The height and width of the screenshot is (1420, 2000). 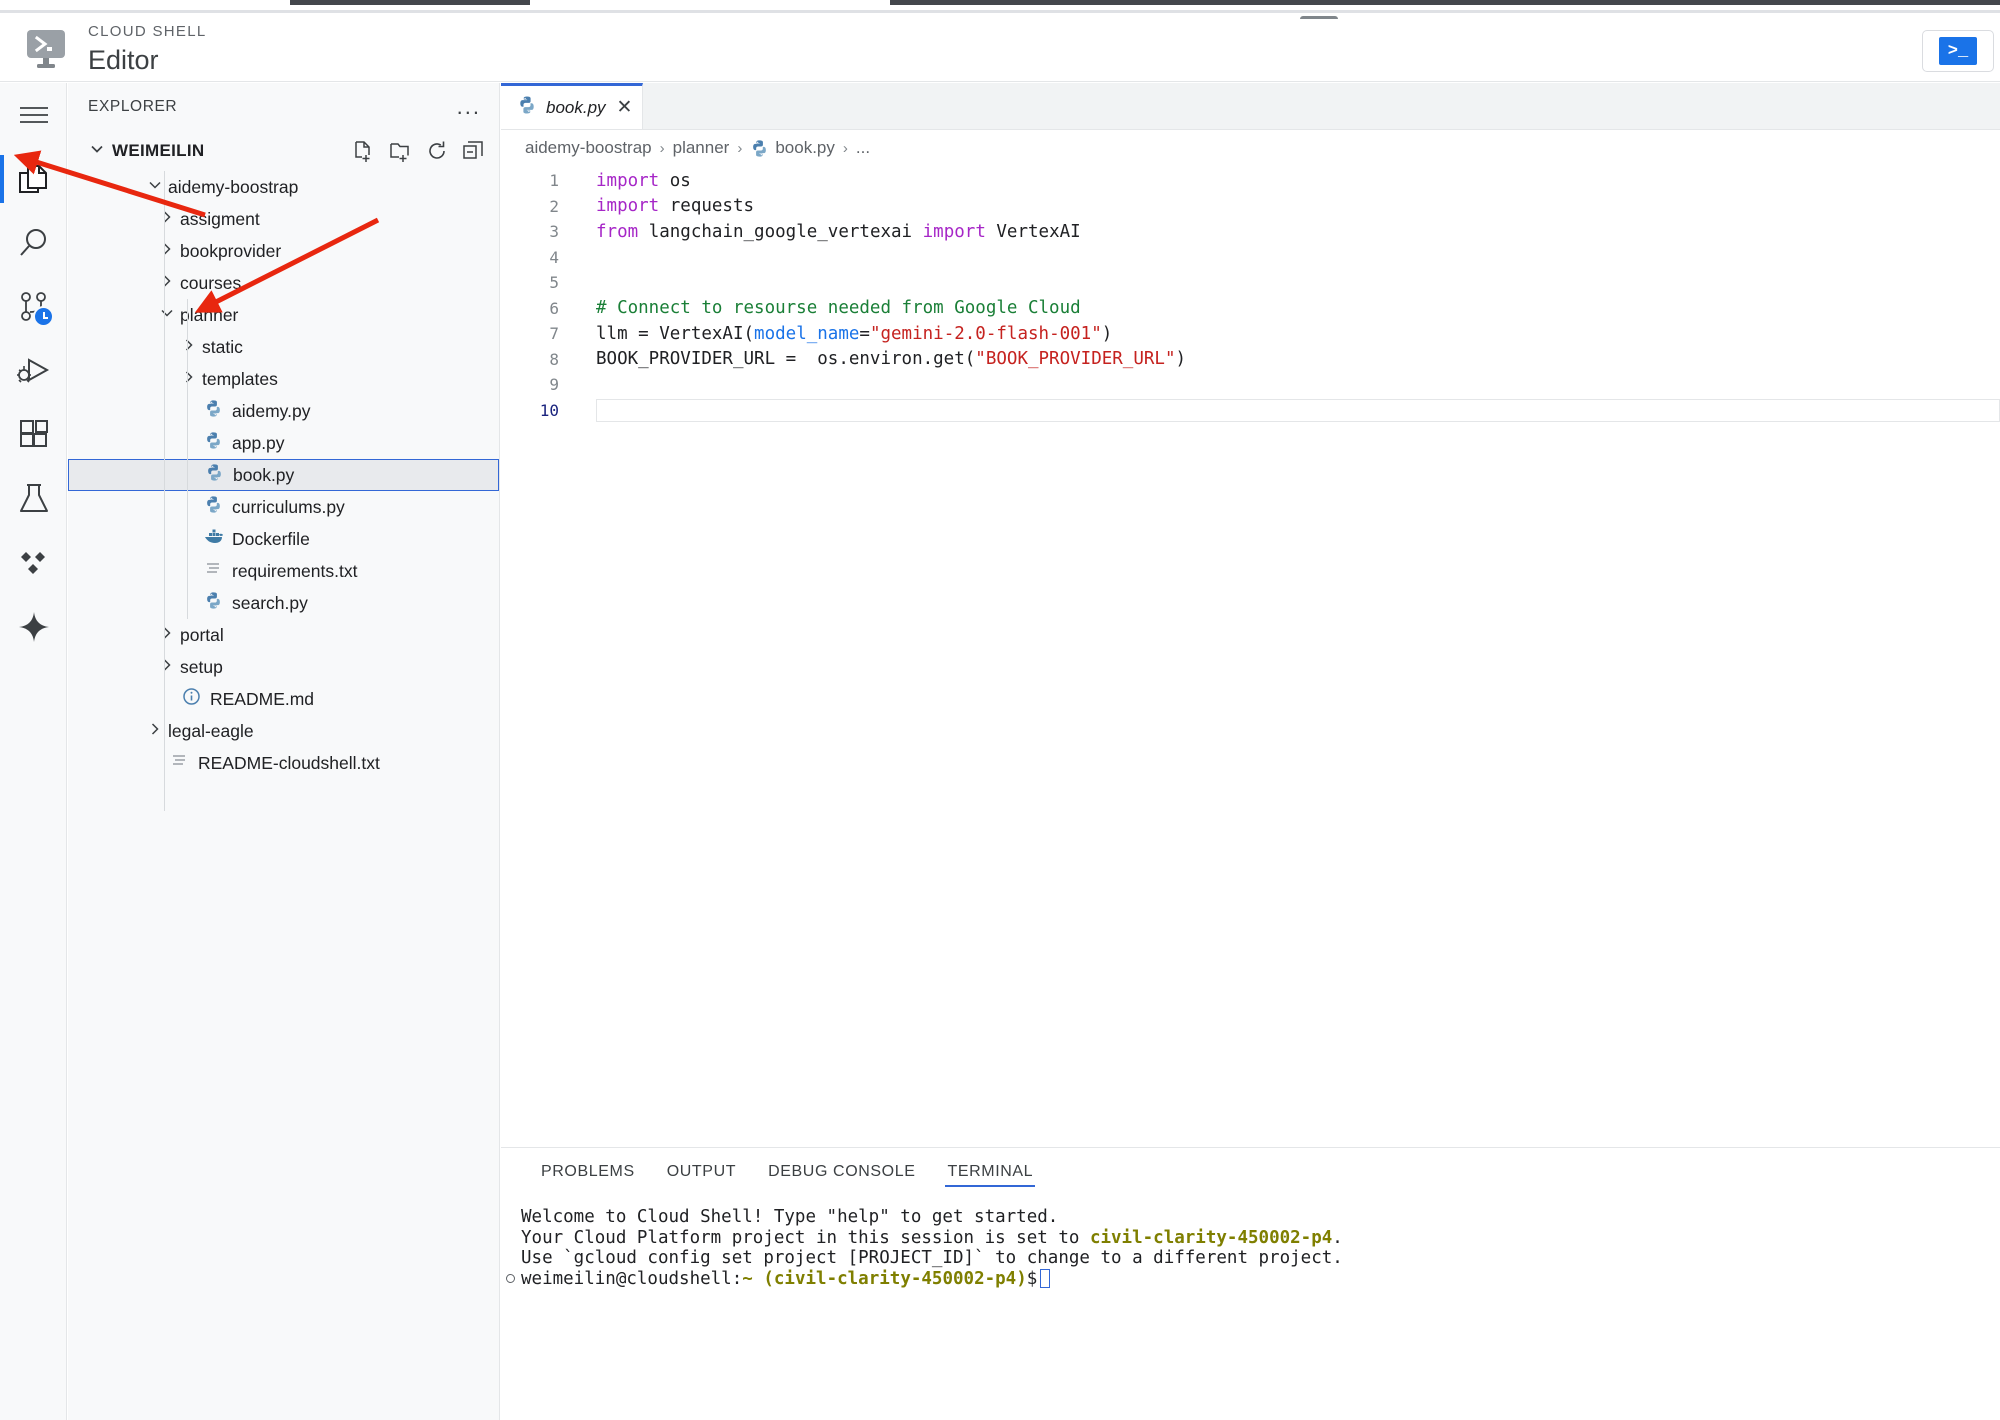 I want to click on tree-folder-setup: setup, so click(x=283, y=667).